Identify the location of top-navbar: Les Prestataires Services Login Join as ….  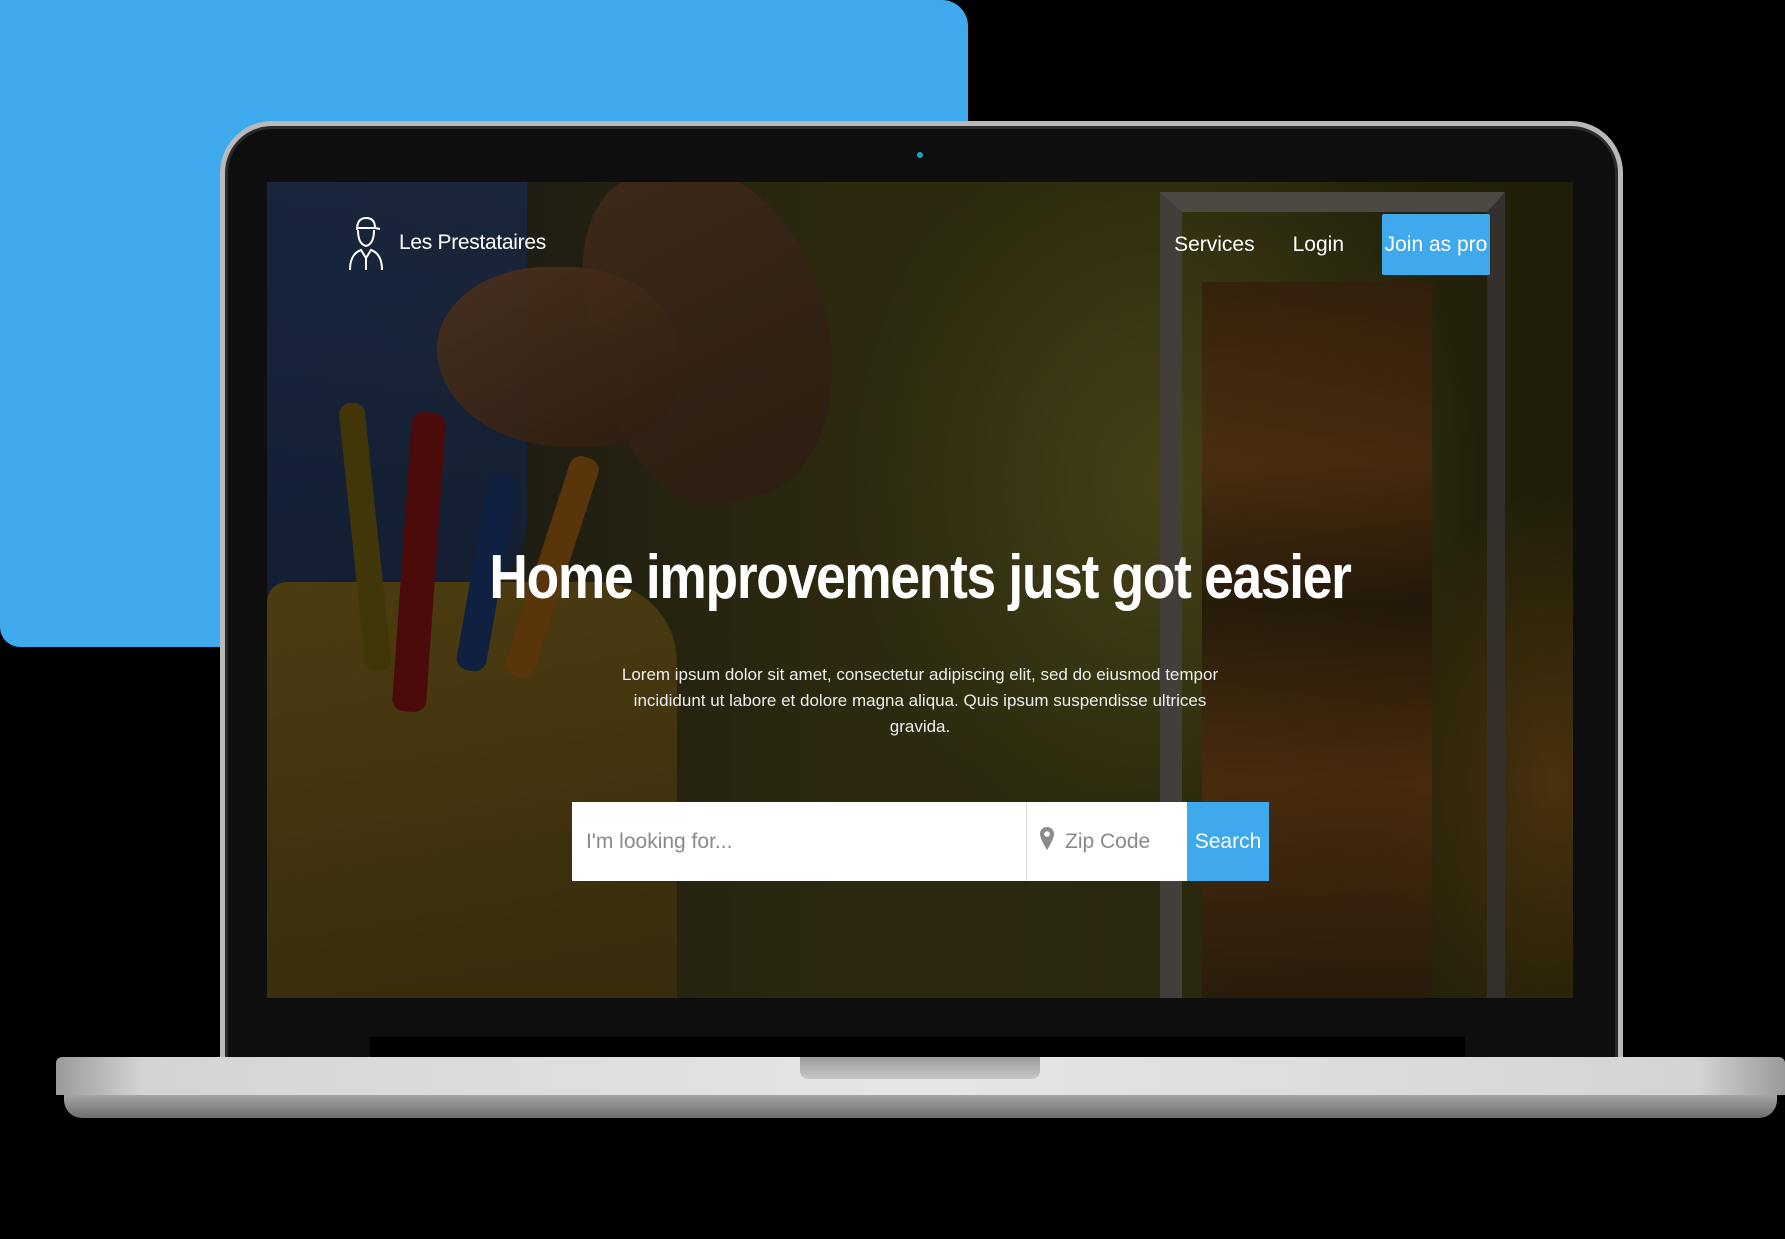
(920, 228).